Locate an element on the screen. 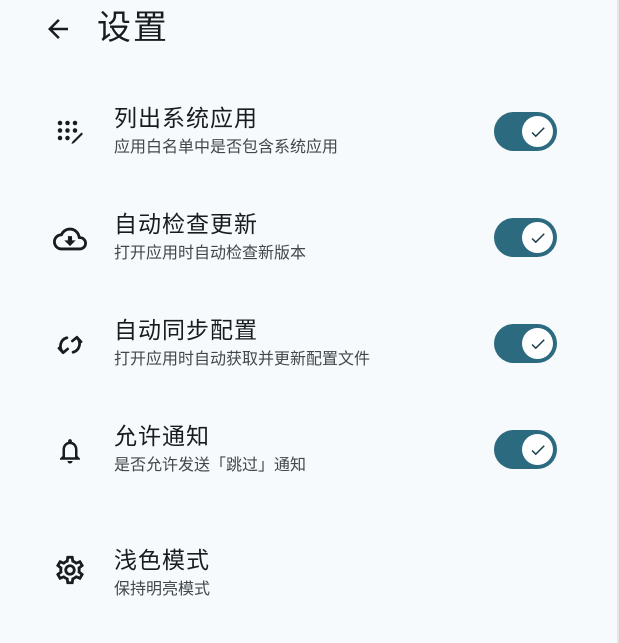 The height and width of the screenshot is (643, 619). apps-edit-icon is located at coordinates (70, 133).